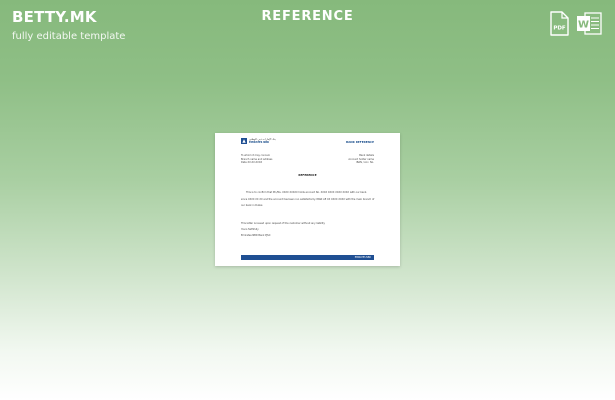 This screenshot has height=400, width=615. I want to click on pdf-icon: PDF, so click(559, 23).